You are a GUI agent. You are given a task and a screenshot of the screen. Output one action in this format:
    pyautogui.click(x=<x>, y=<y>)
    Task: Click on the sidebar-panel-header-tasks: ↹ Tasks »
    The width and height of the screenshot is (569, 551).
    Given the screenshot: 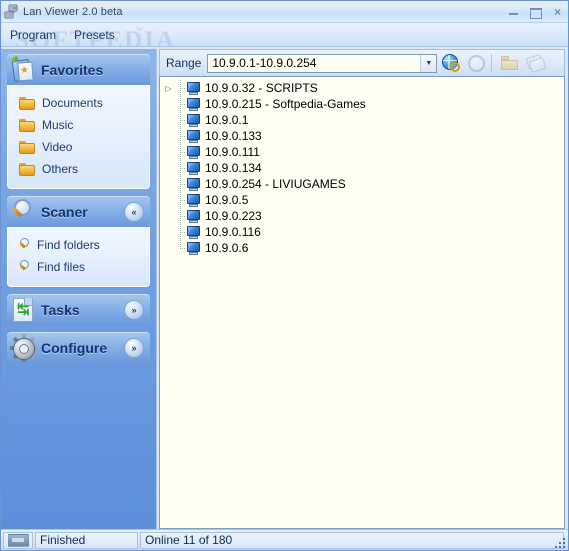 What is the action you would take?
    pyautogui.click(x=78, y=309)
    